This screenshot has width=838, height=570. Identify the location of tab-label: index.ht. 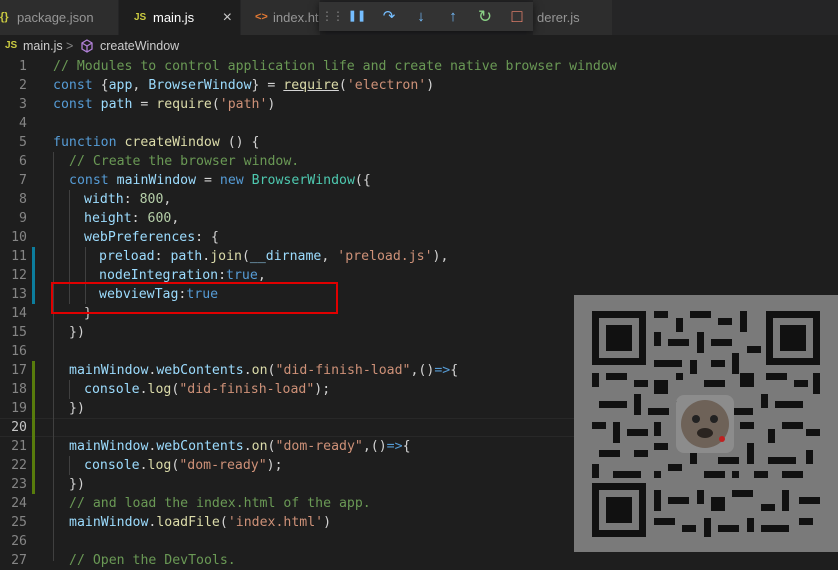
(296, 17).